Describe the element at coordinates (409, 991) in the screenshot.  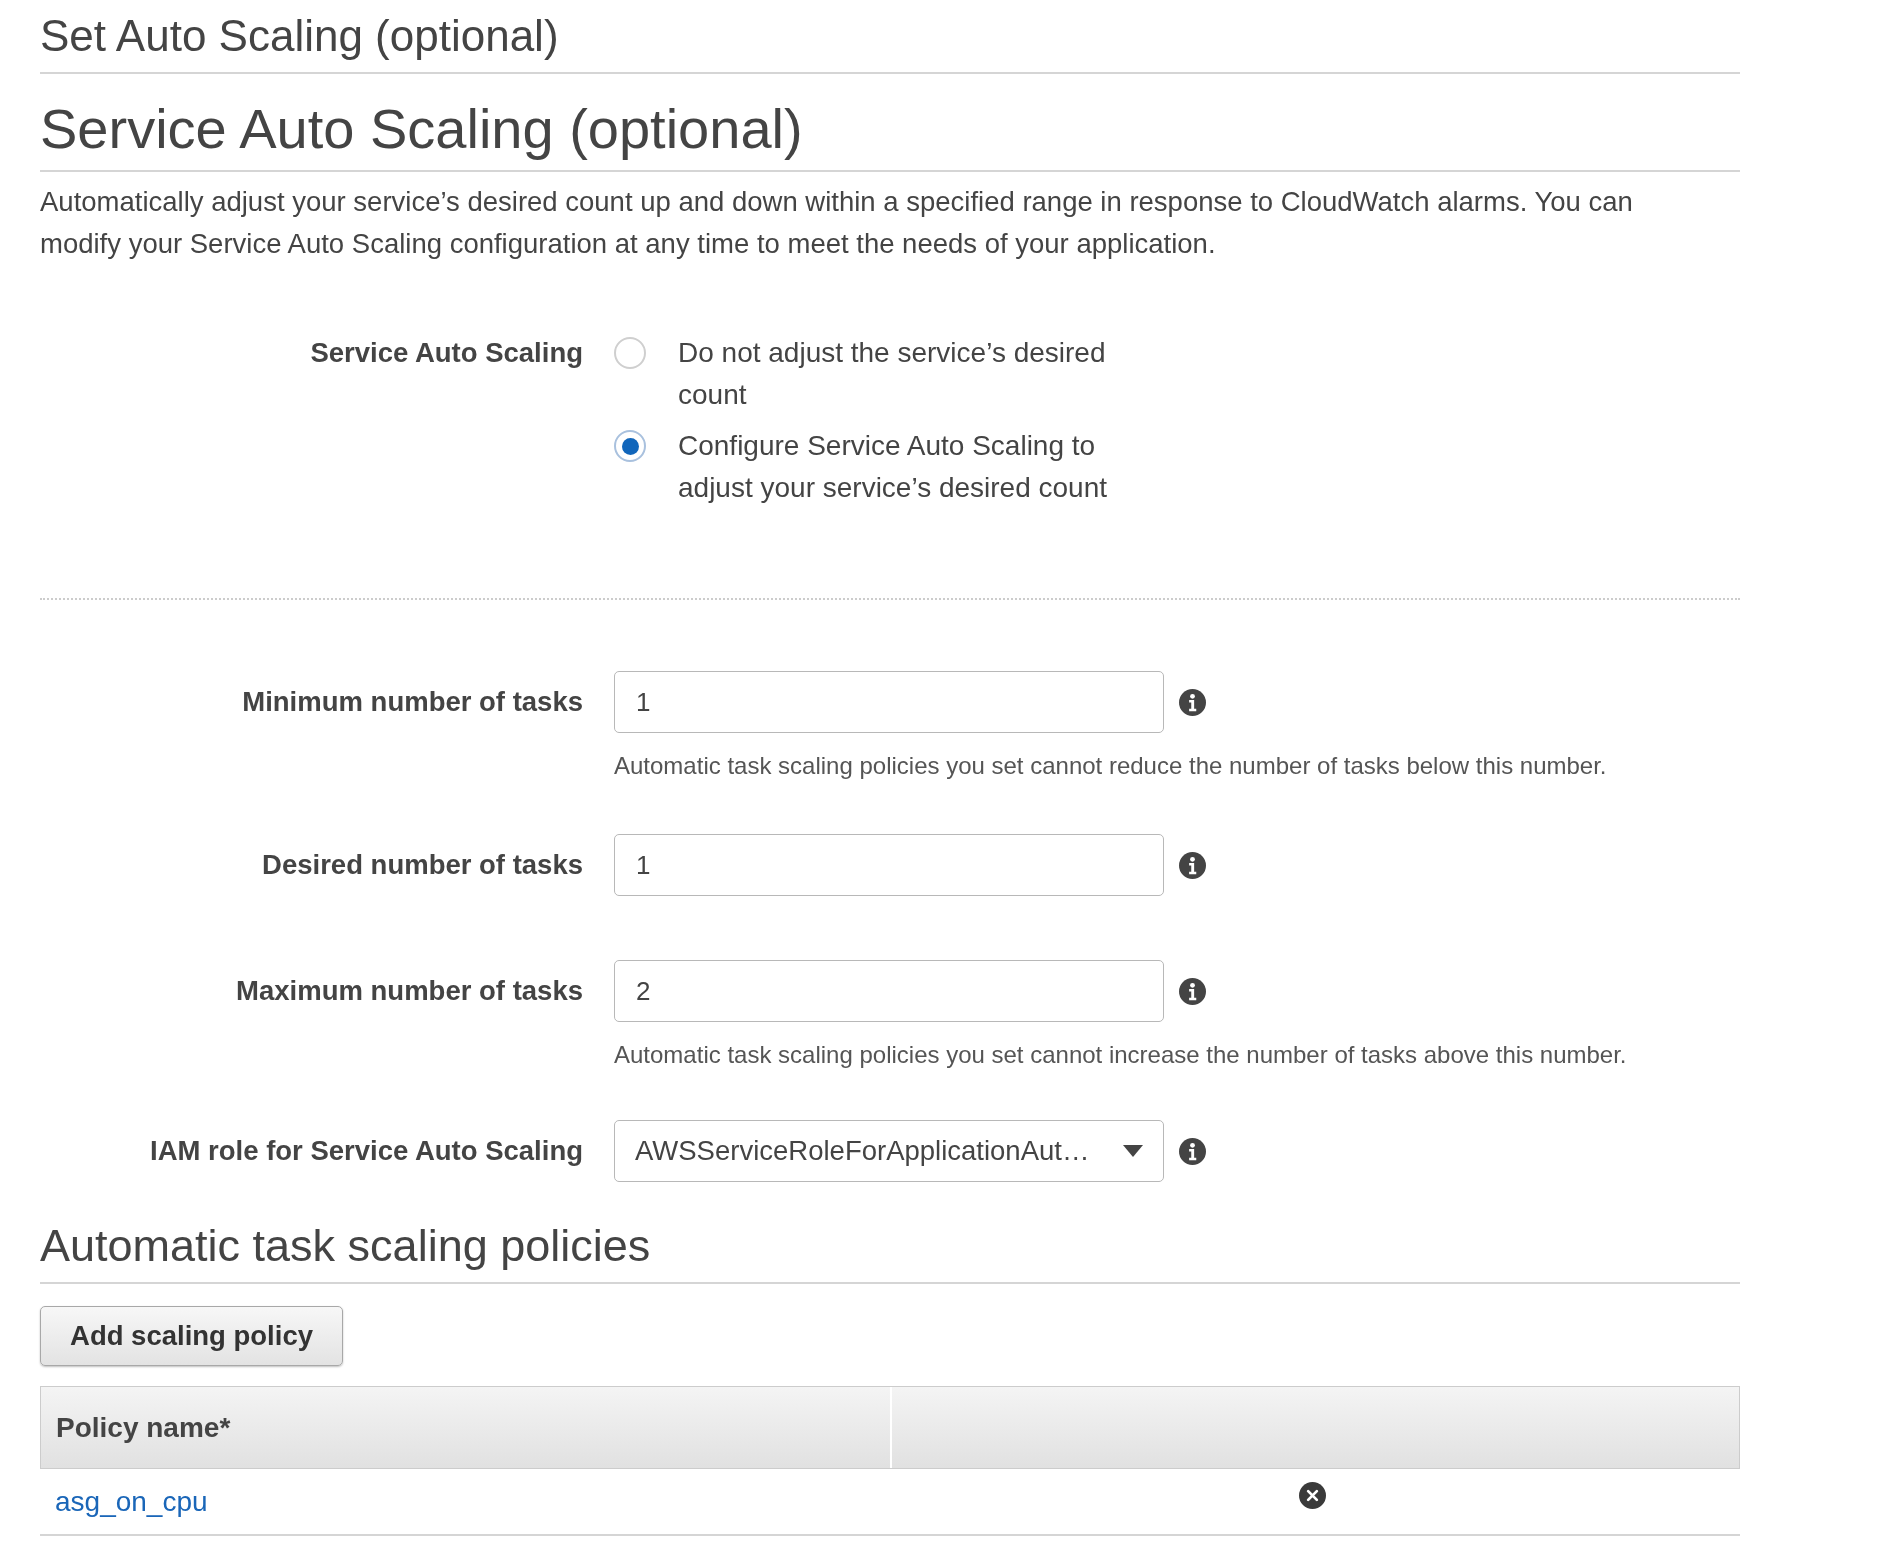
I see `field-label: Maximum number of tasks` at that location.